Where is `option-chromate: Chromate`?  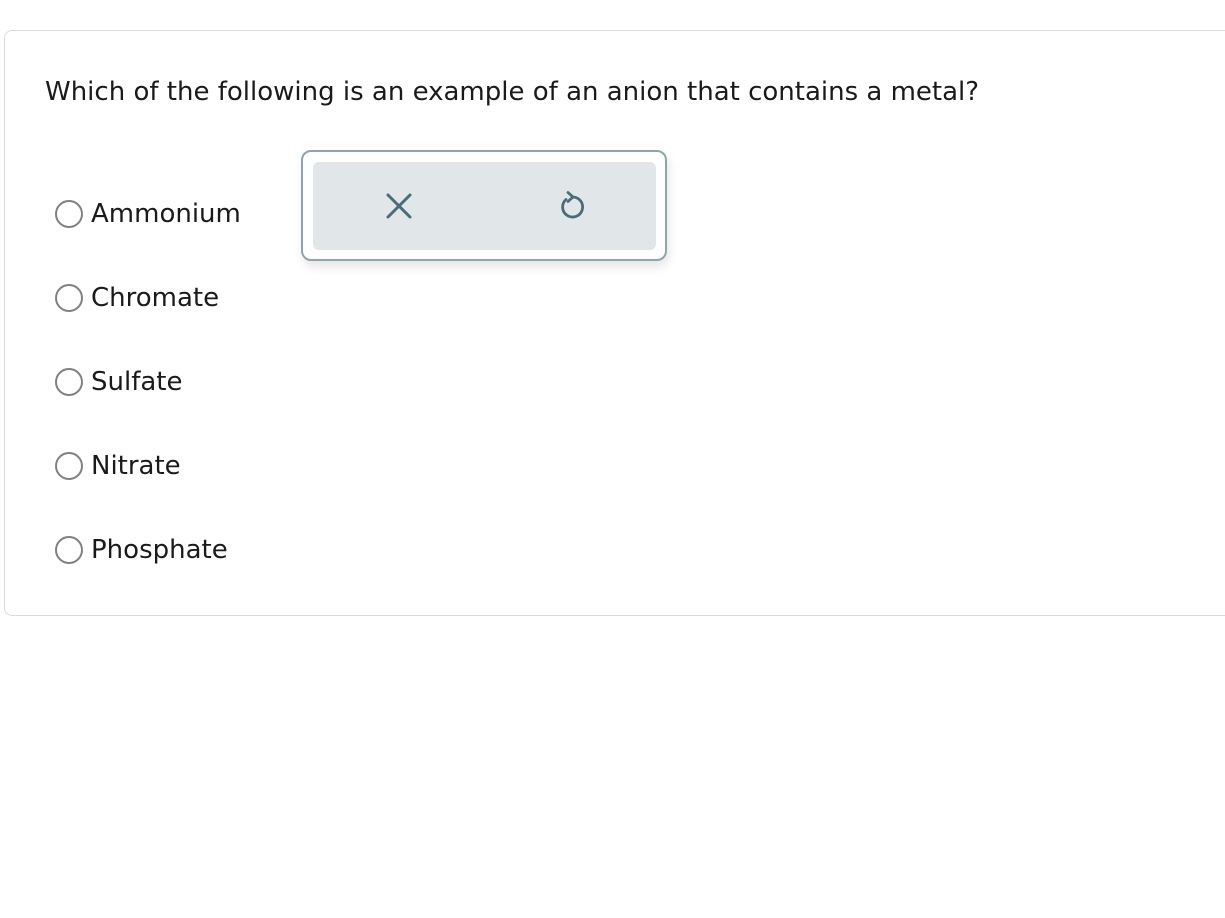 option-chromate: Chromate is located at coordinates (137, 298).